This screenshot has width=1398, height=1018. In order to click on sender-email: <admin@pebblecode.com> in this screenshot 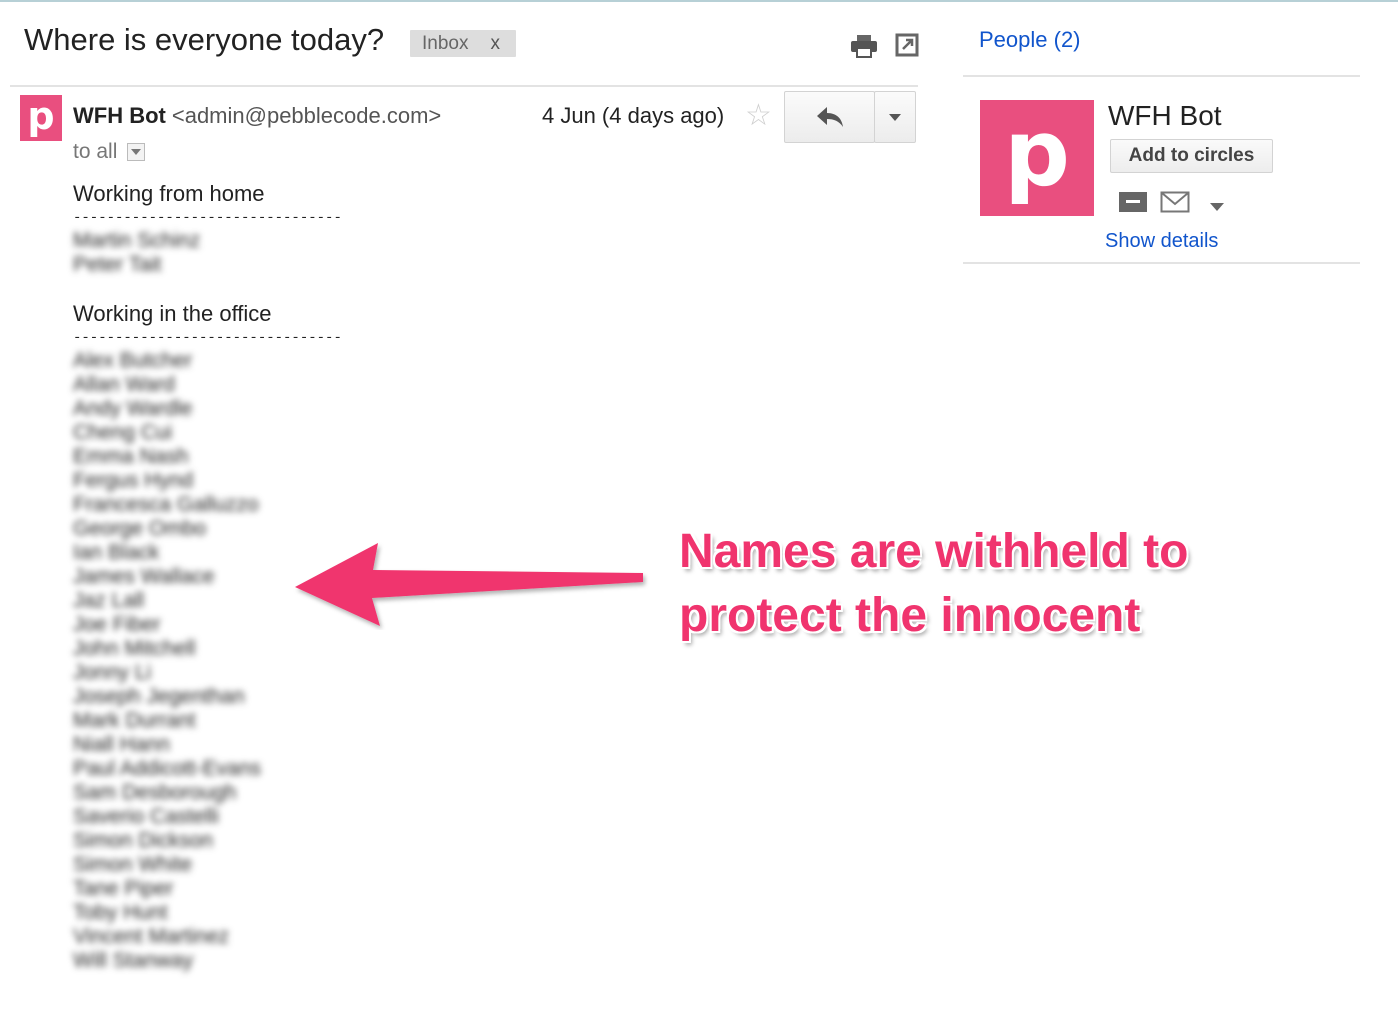, I will do `click(306, 115)`.